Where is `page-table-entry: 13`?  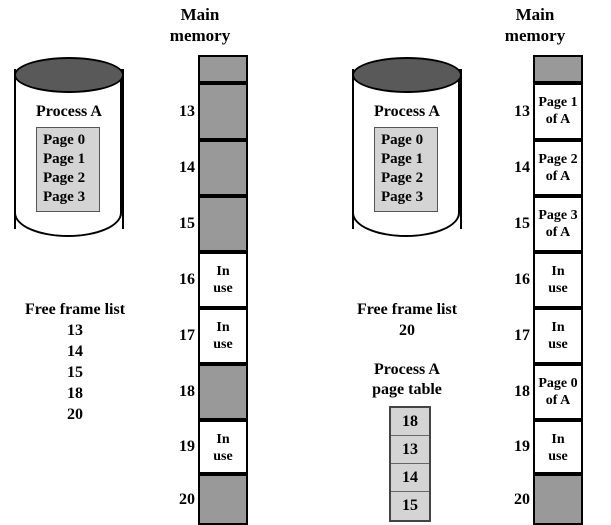 page-table-entry: 13 is located at coordinates (410, 450).